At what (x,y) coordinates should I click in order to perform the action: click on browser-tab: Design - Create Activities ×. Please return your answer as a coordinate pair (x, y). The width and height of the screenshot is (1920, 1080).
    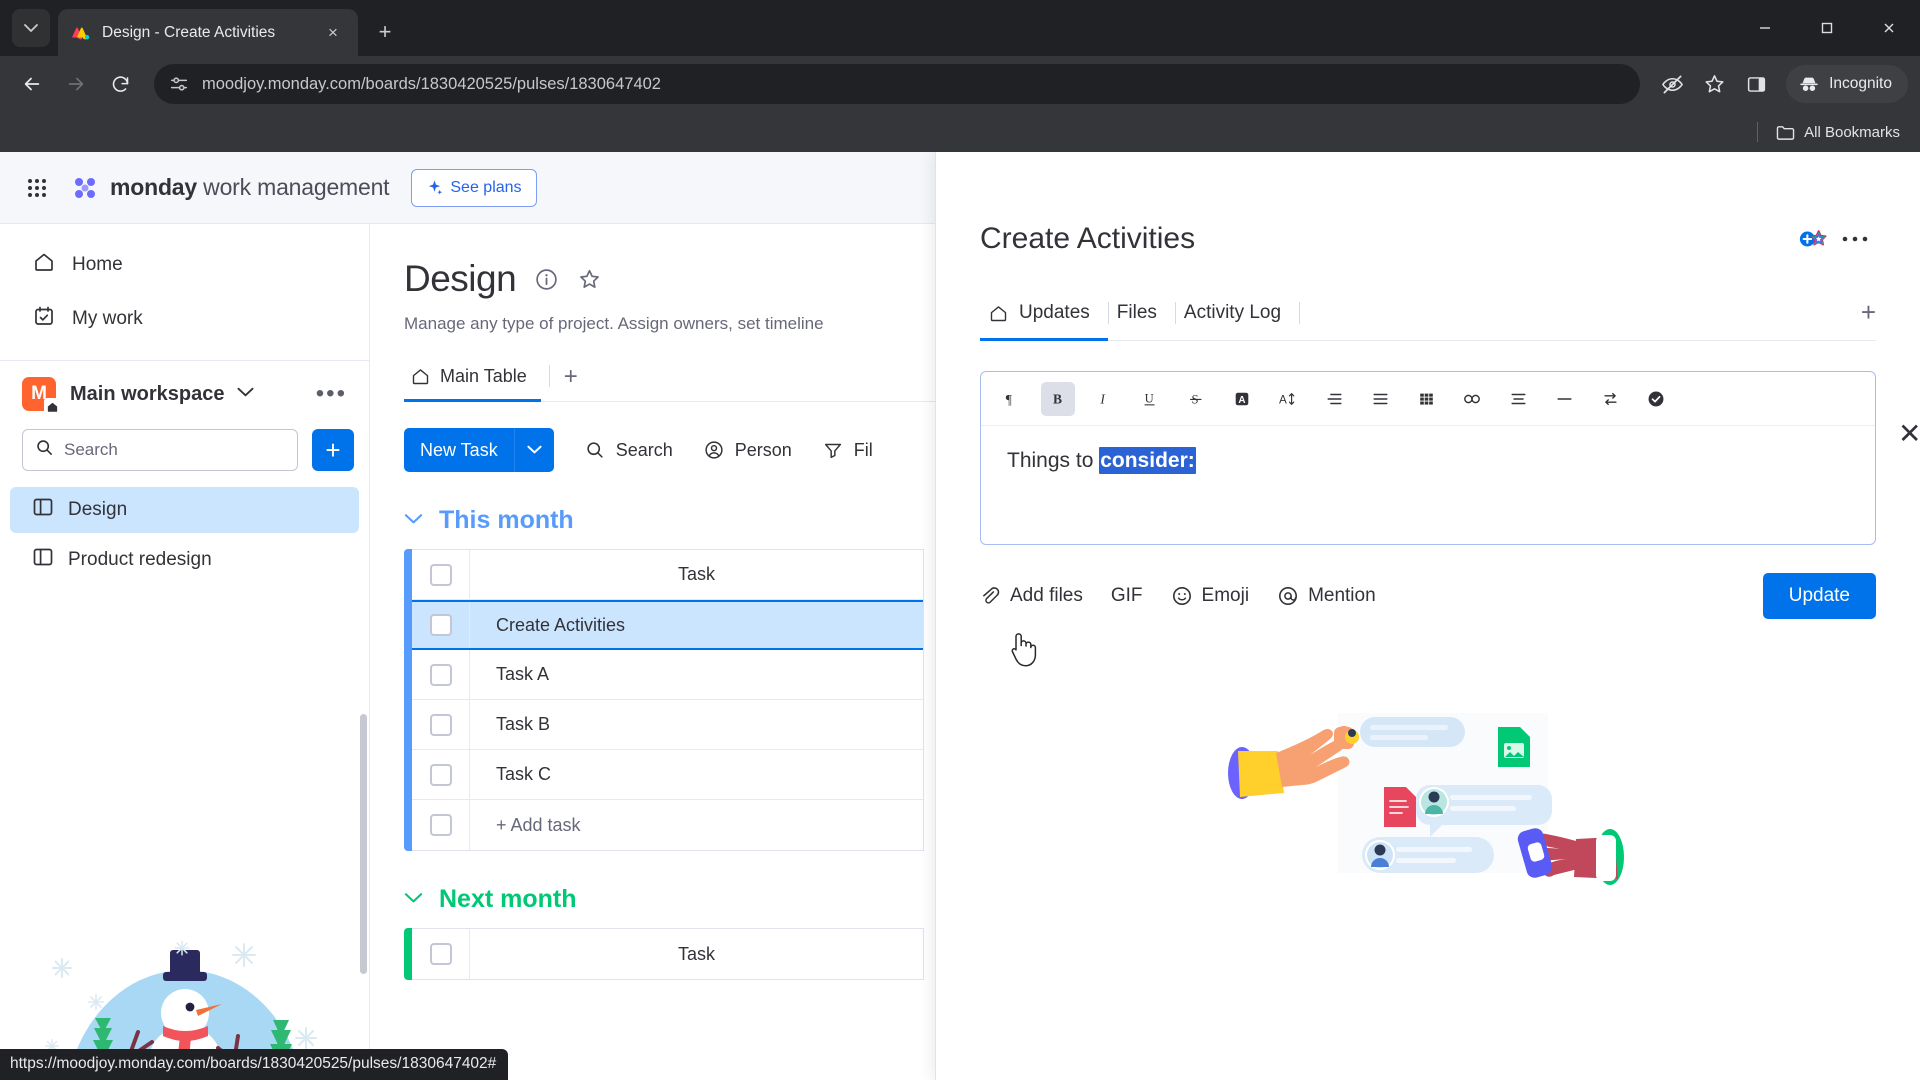
    Looking at the image, I should click on (208, 32).